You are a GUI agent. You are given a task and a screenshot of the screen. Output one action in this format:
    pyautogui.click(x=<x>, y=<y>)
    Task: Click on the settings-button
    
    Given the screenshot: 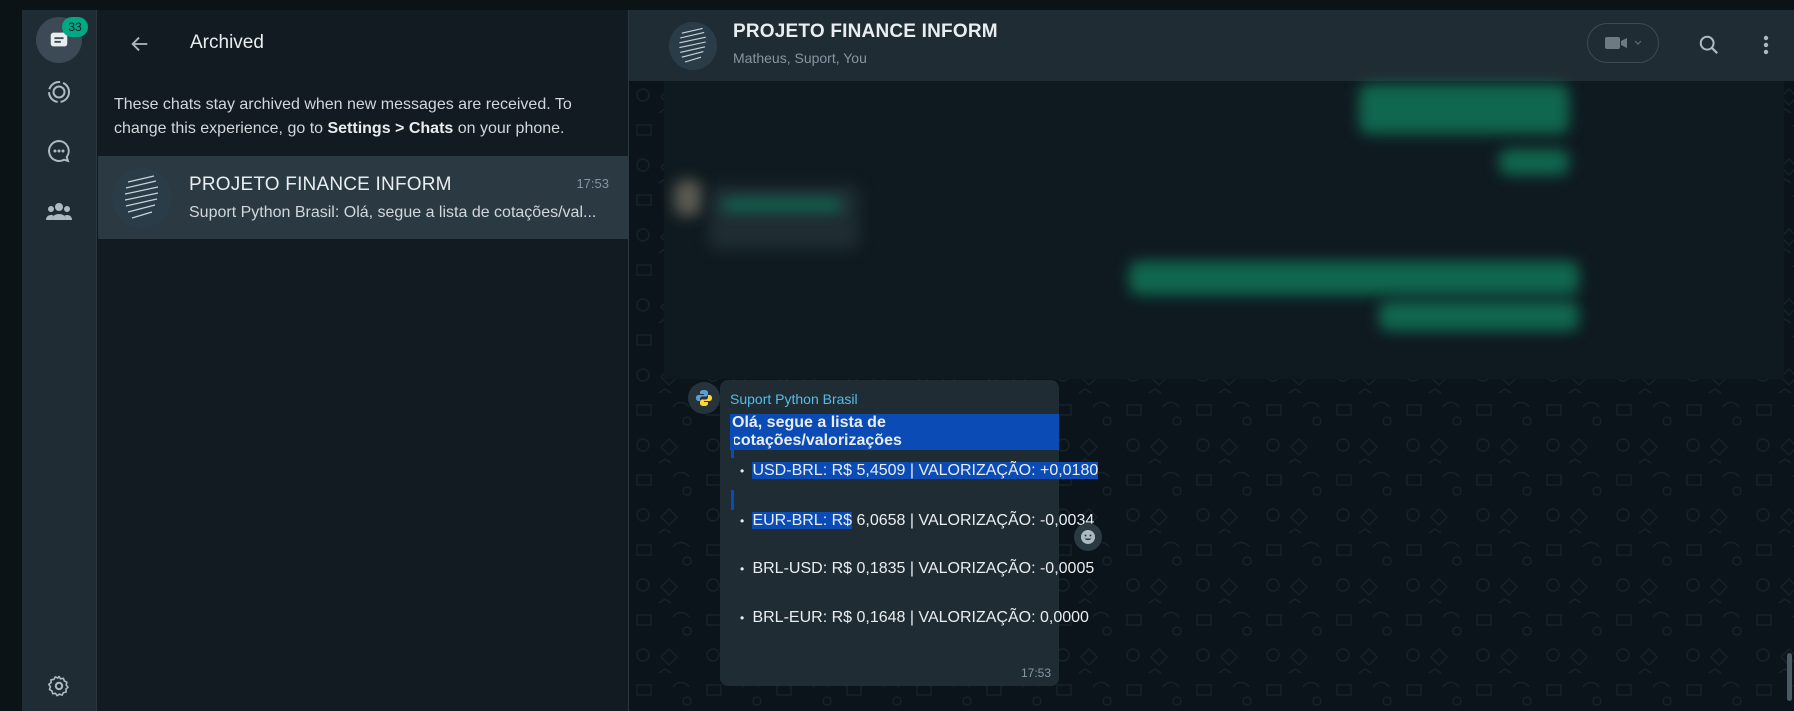 What is the action you would take?
    pyautogui.click(x=59, y=686)
    